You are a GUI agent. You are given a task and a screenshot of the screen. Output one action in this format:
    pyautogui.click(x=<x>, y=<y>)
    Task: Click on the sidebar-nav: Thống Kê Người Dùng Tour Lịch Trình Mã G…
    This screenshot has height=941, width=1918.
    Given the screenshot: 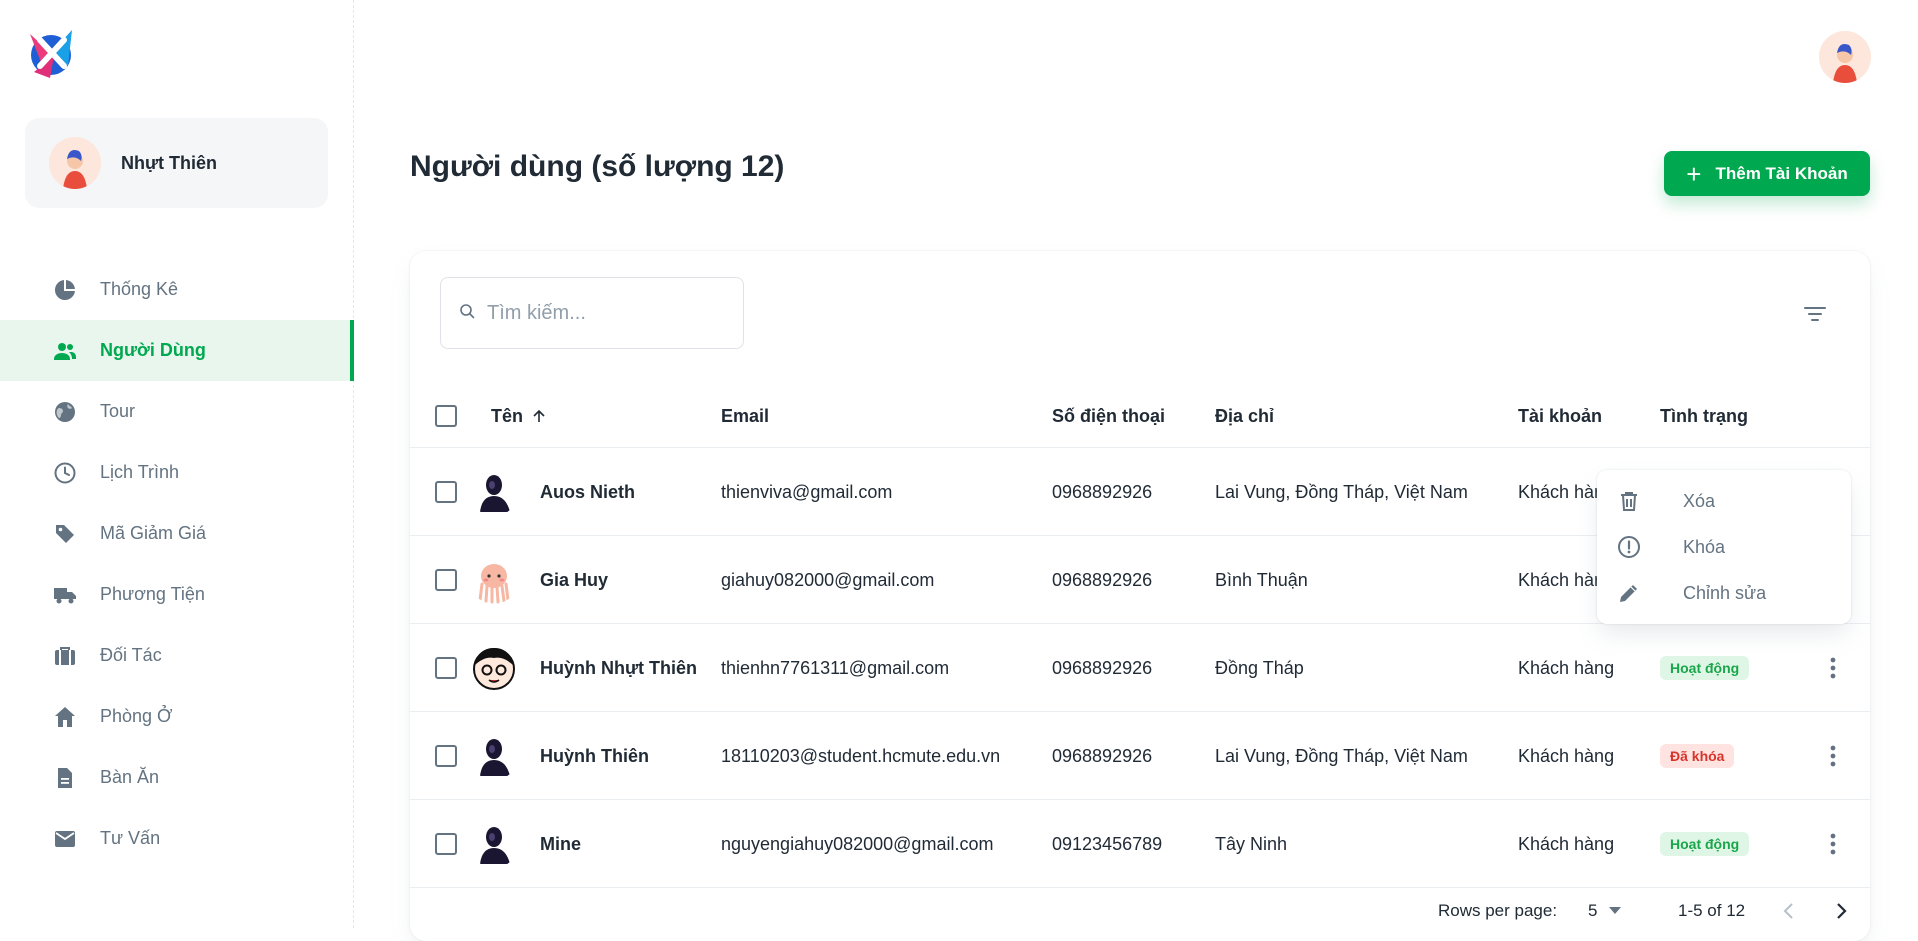 What is the action you would take?
    pyautogui.click(x=177, y=564)
    